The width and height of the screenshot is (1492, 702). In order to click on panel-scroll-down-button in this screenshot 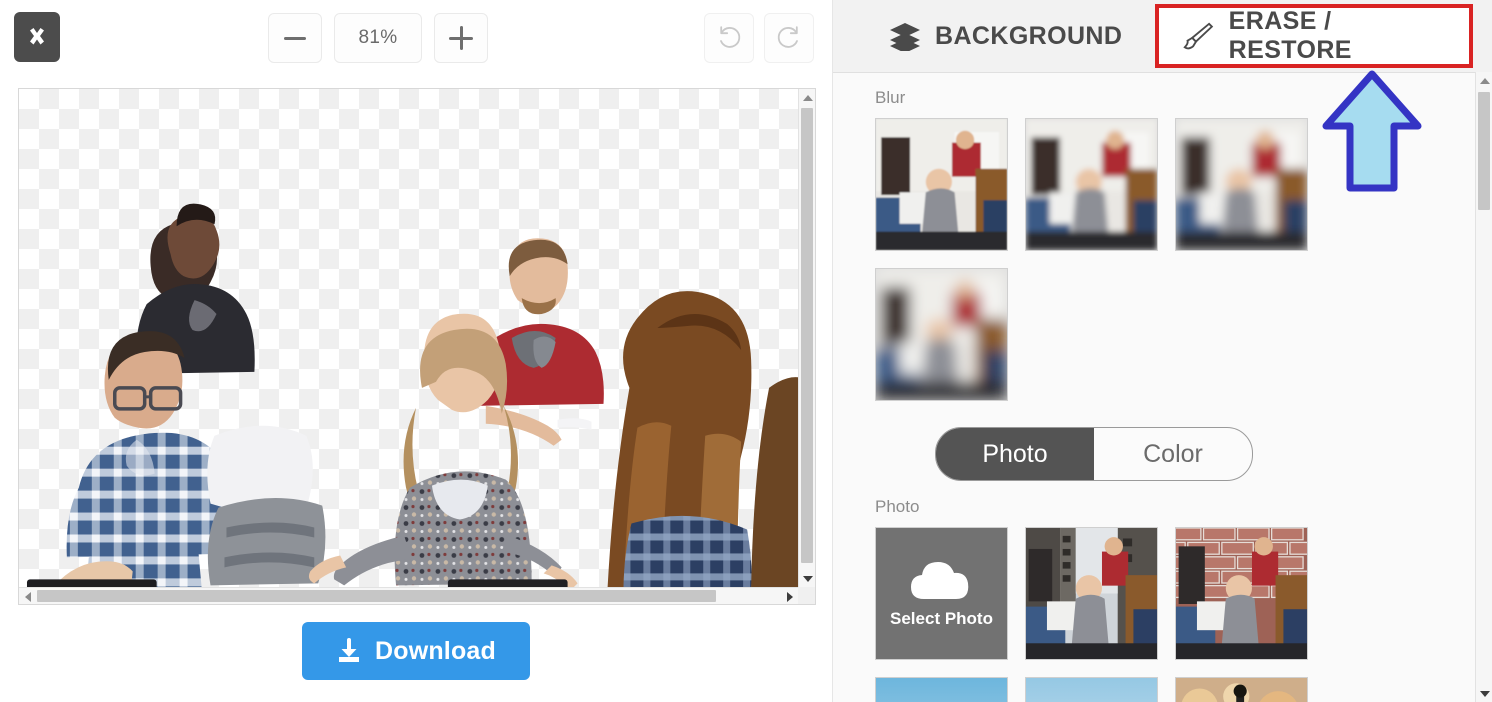, I will do `click(1484, 693)`.